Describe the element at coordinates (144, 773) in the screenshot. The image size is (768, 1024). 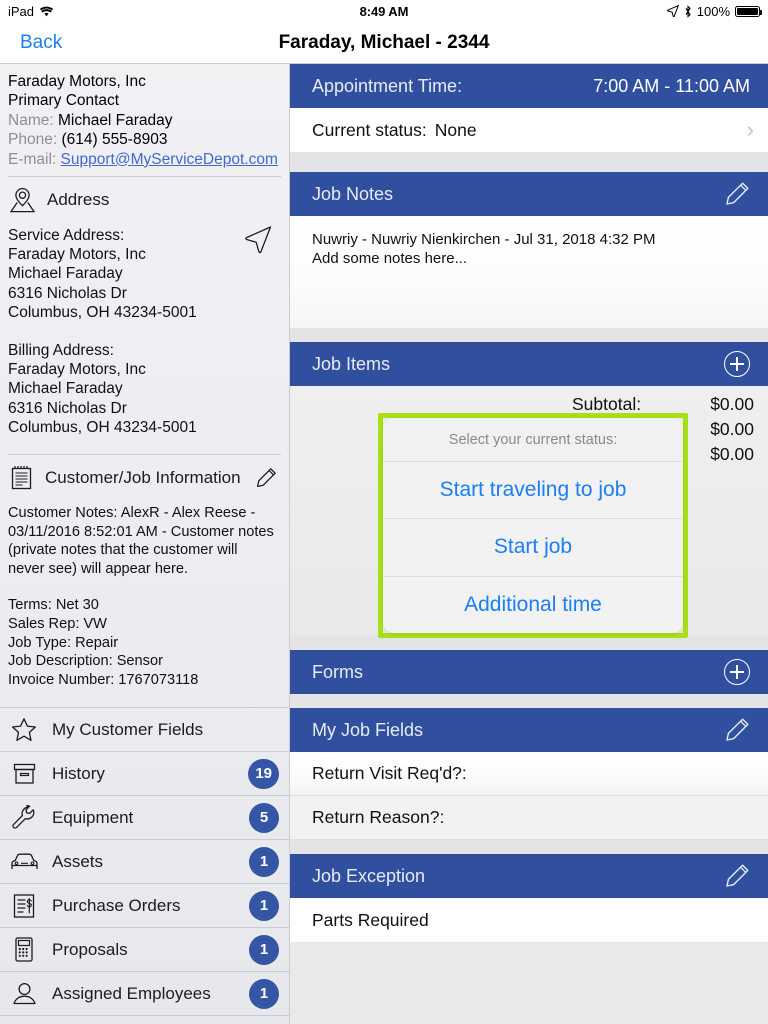
I see `sidebar-item-history: History 19` at that location.